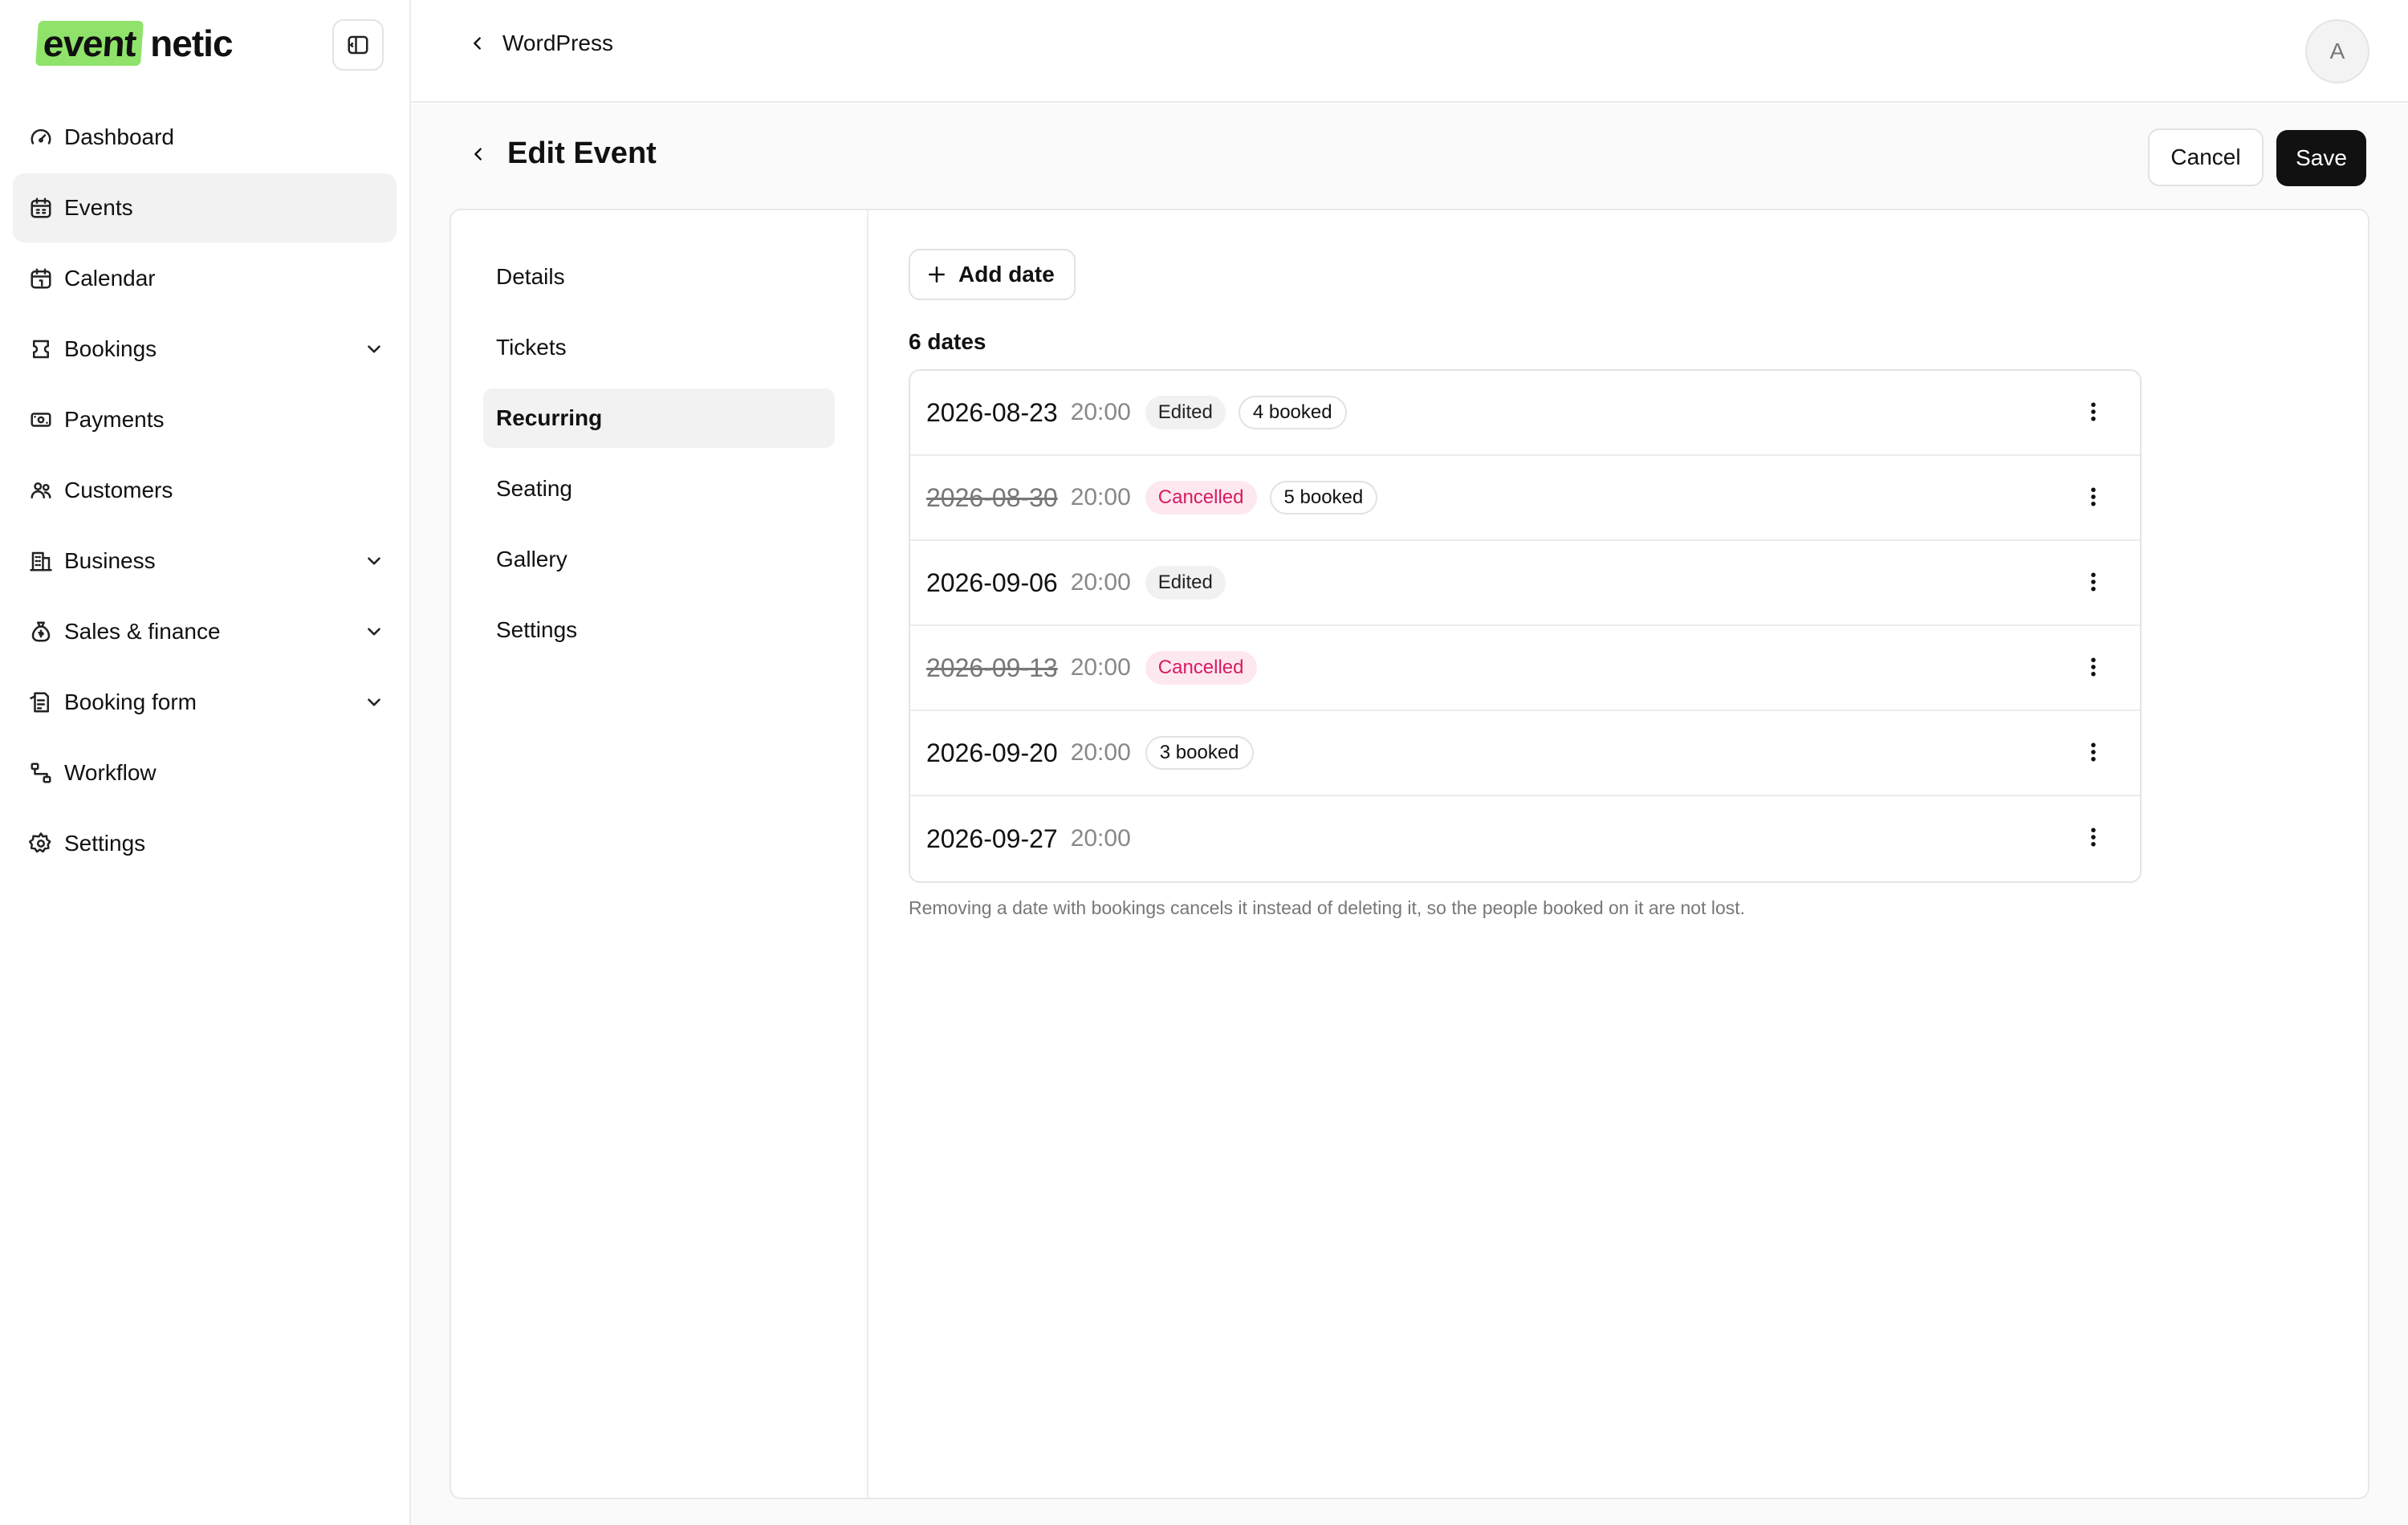 Image resolution: width=2408 pixels, height=1525 pixels. I want to click on gauge-icon, so click(41, 138).